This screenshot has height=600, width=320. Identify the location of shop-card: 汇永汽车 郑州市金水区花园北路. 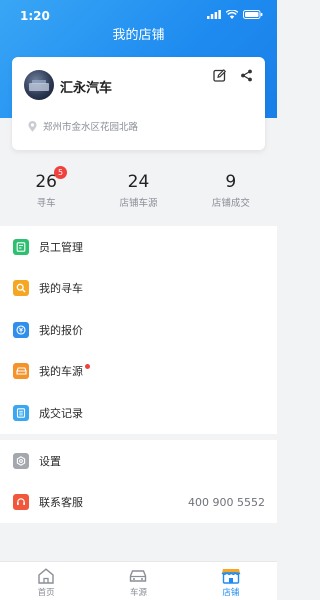
(138, 103).